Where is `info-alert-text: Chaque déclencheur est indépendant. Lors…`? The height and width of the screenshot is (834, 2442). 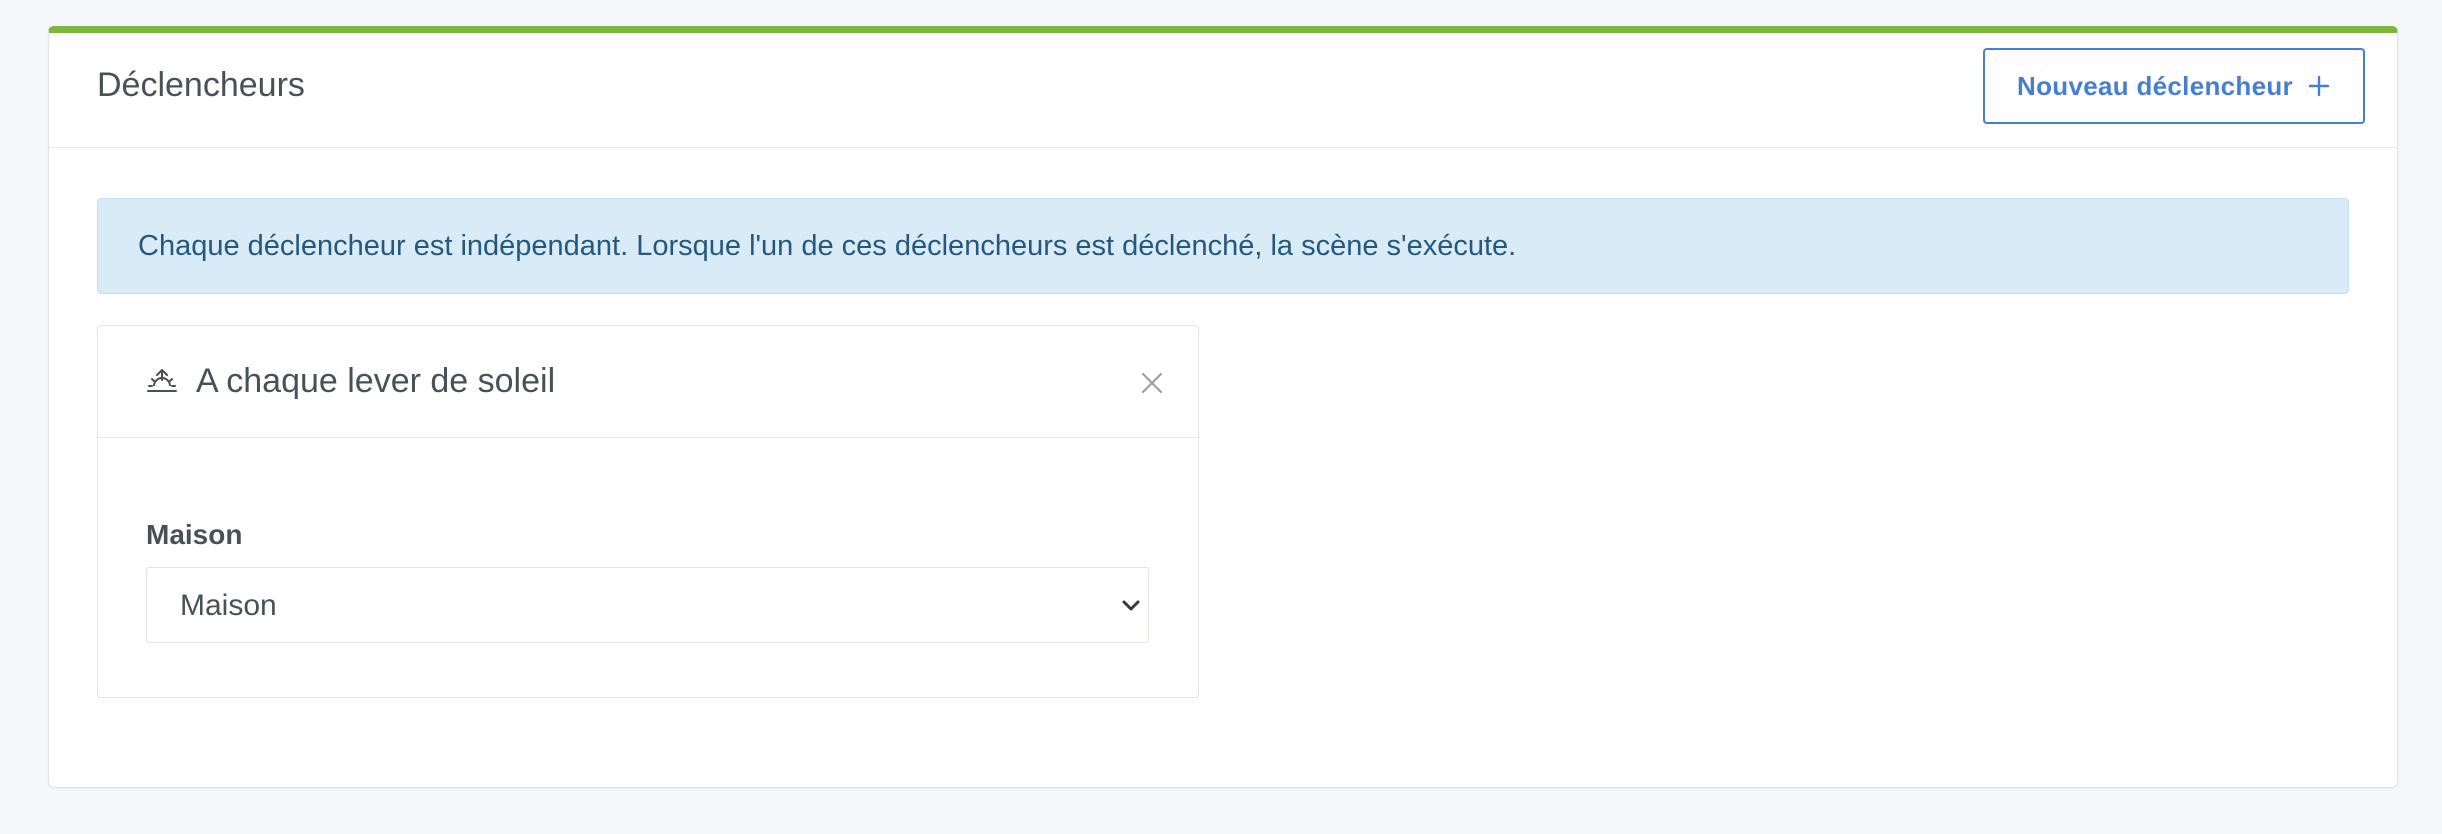
info-alert-text: Chaque déclencheur est indépendant. Lors… is located at coordinates (827, 245).